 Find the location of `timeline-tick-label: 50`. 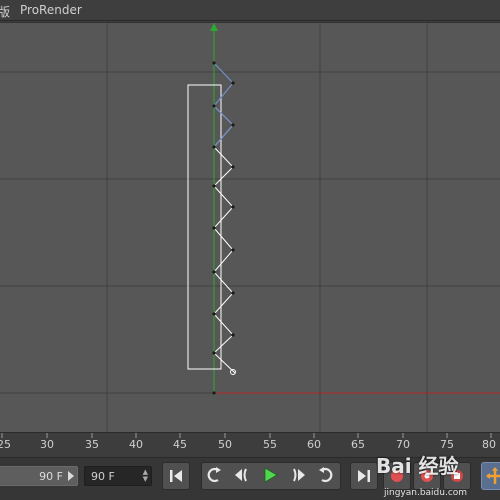

timeline-tick-label: 50 is located at coordinates (225, 444).